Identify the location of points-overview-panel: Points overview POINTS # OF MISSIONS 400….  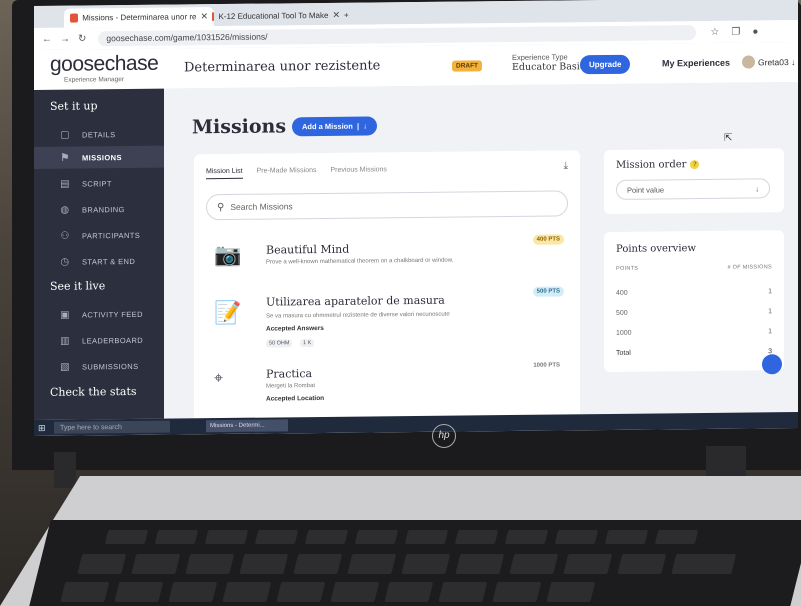
(694, 301).